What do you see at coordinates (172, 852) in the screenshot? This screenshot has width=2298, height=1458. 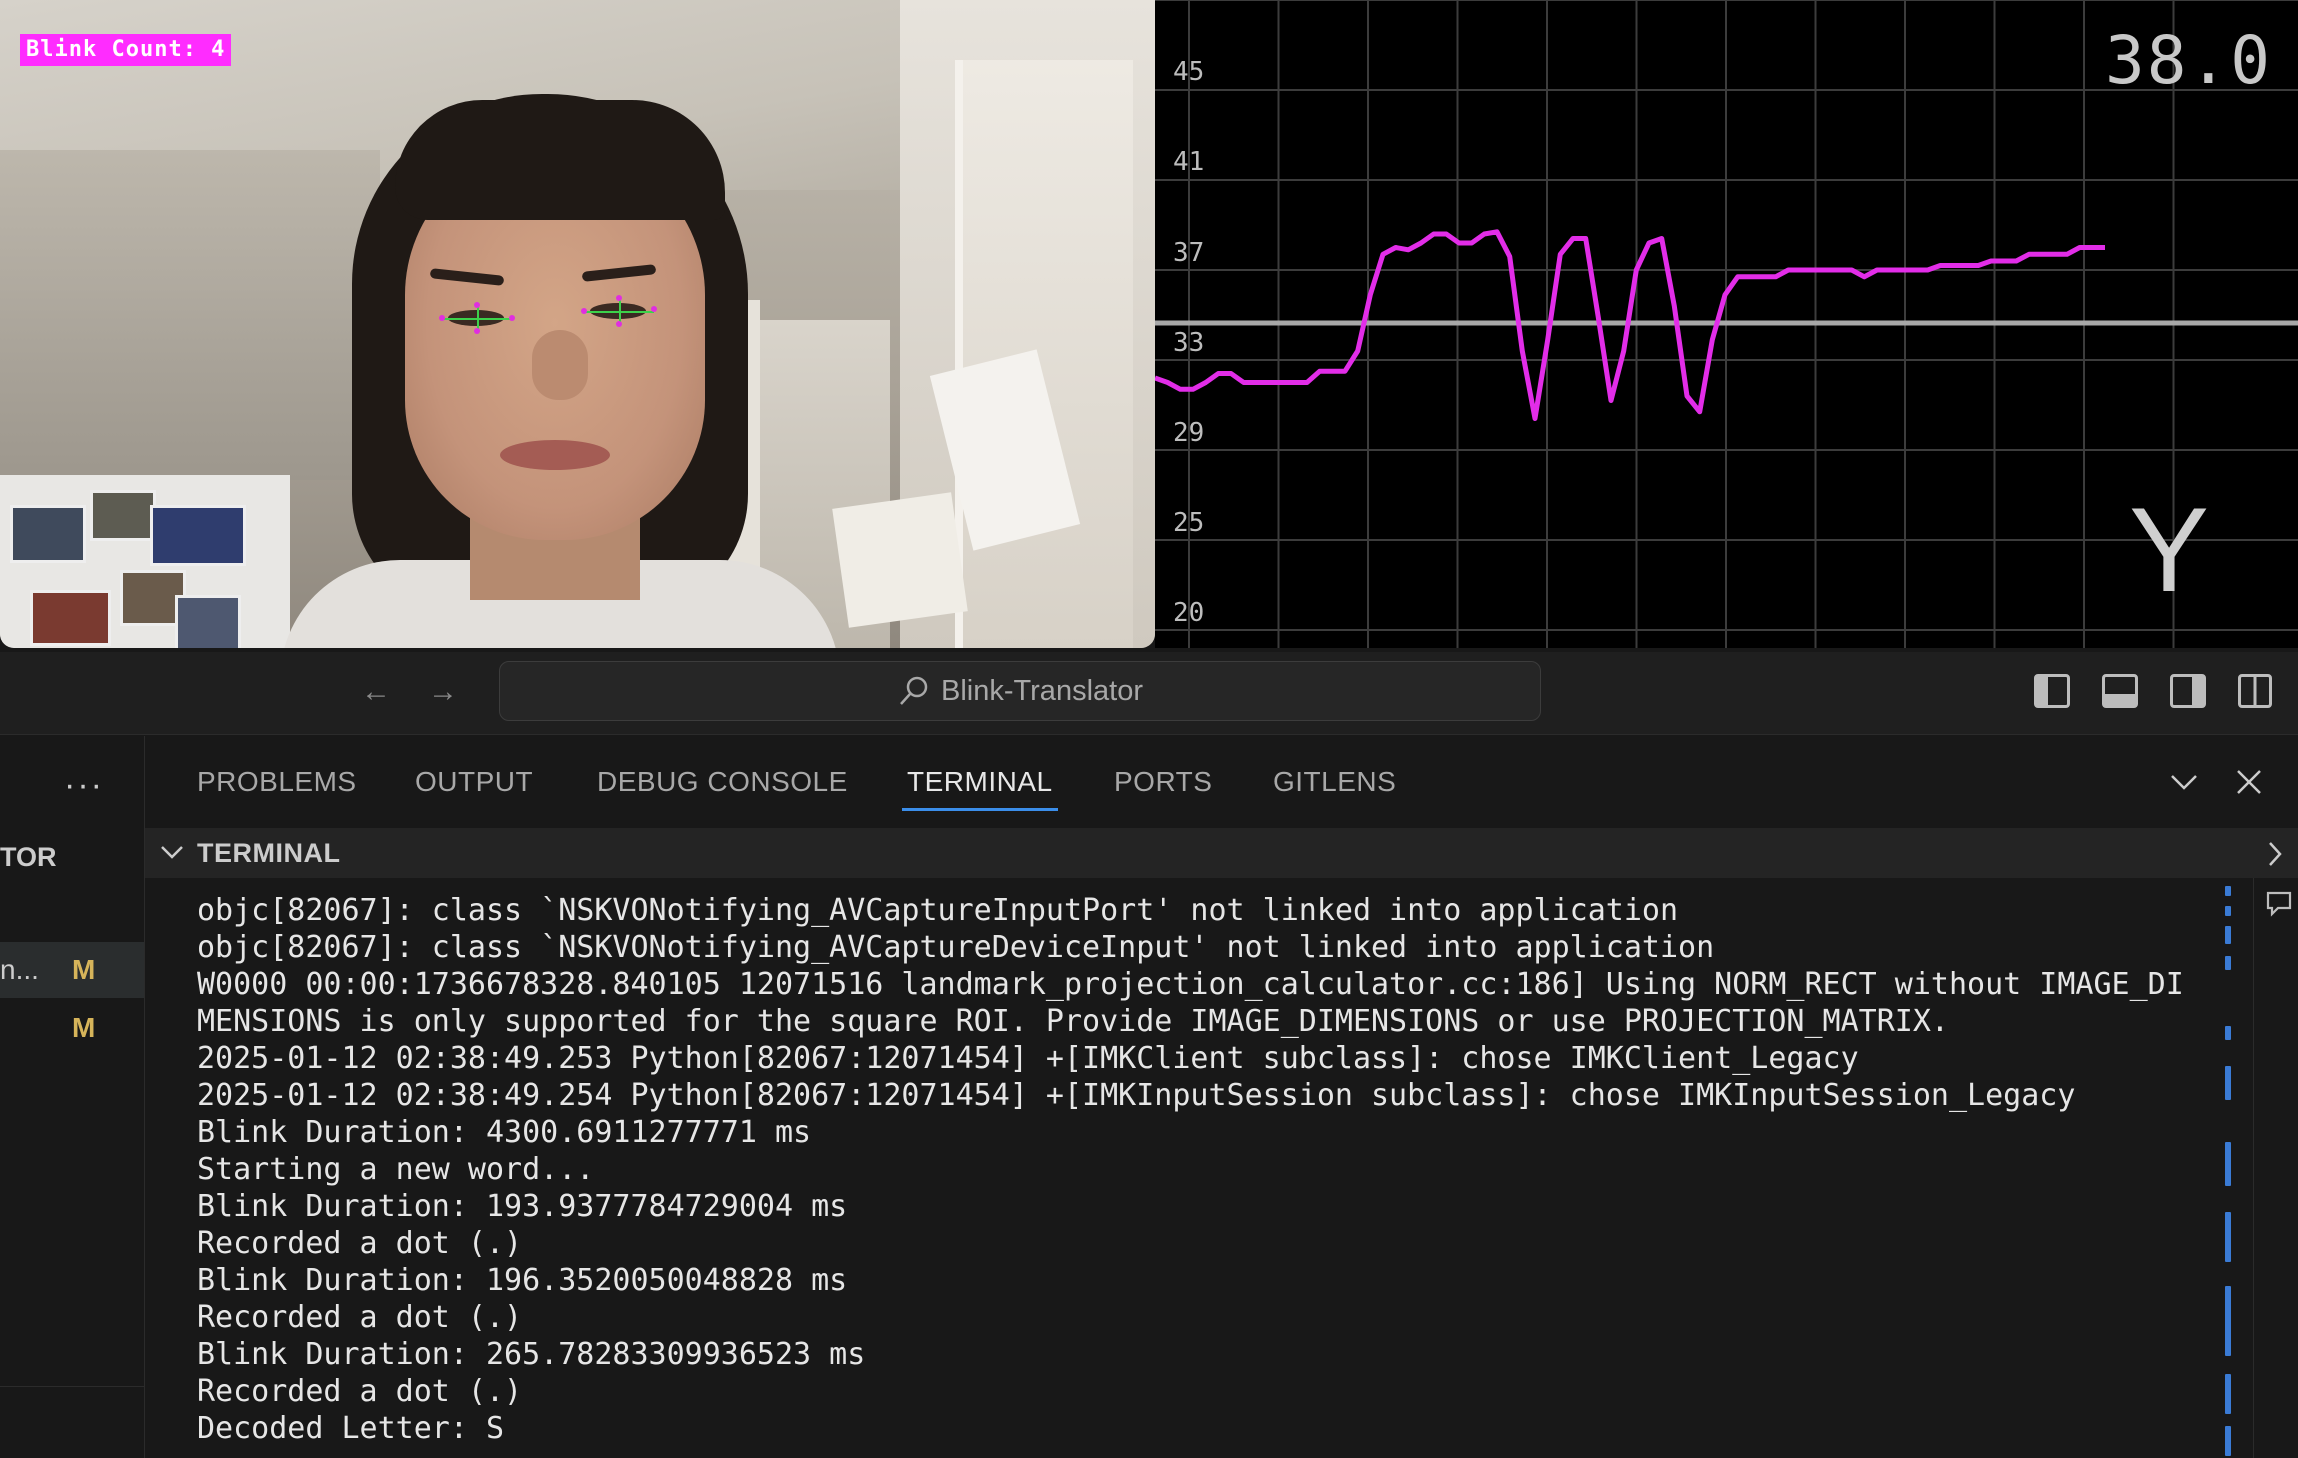 I see `chevron-down-icon` at bounding box center [172, 852].